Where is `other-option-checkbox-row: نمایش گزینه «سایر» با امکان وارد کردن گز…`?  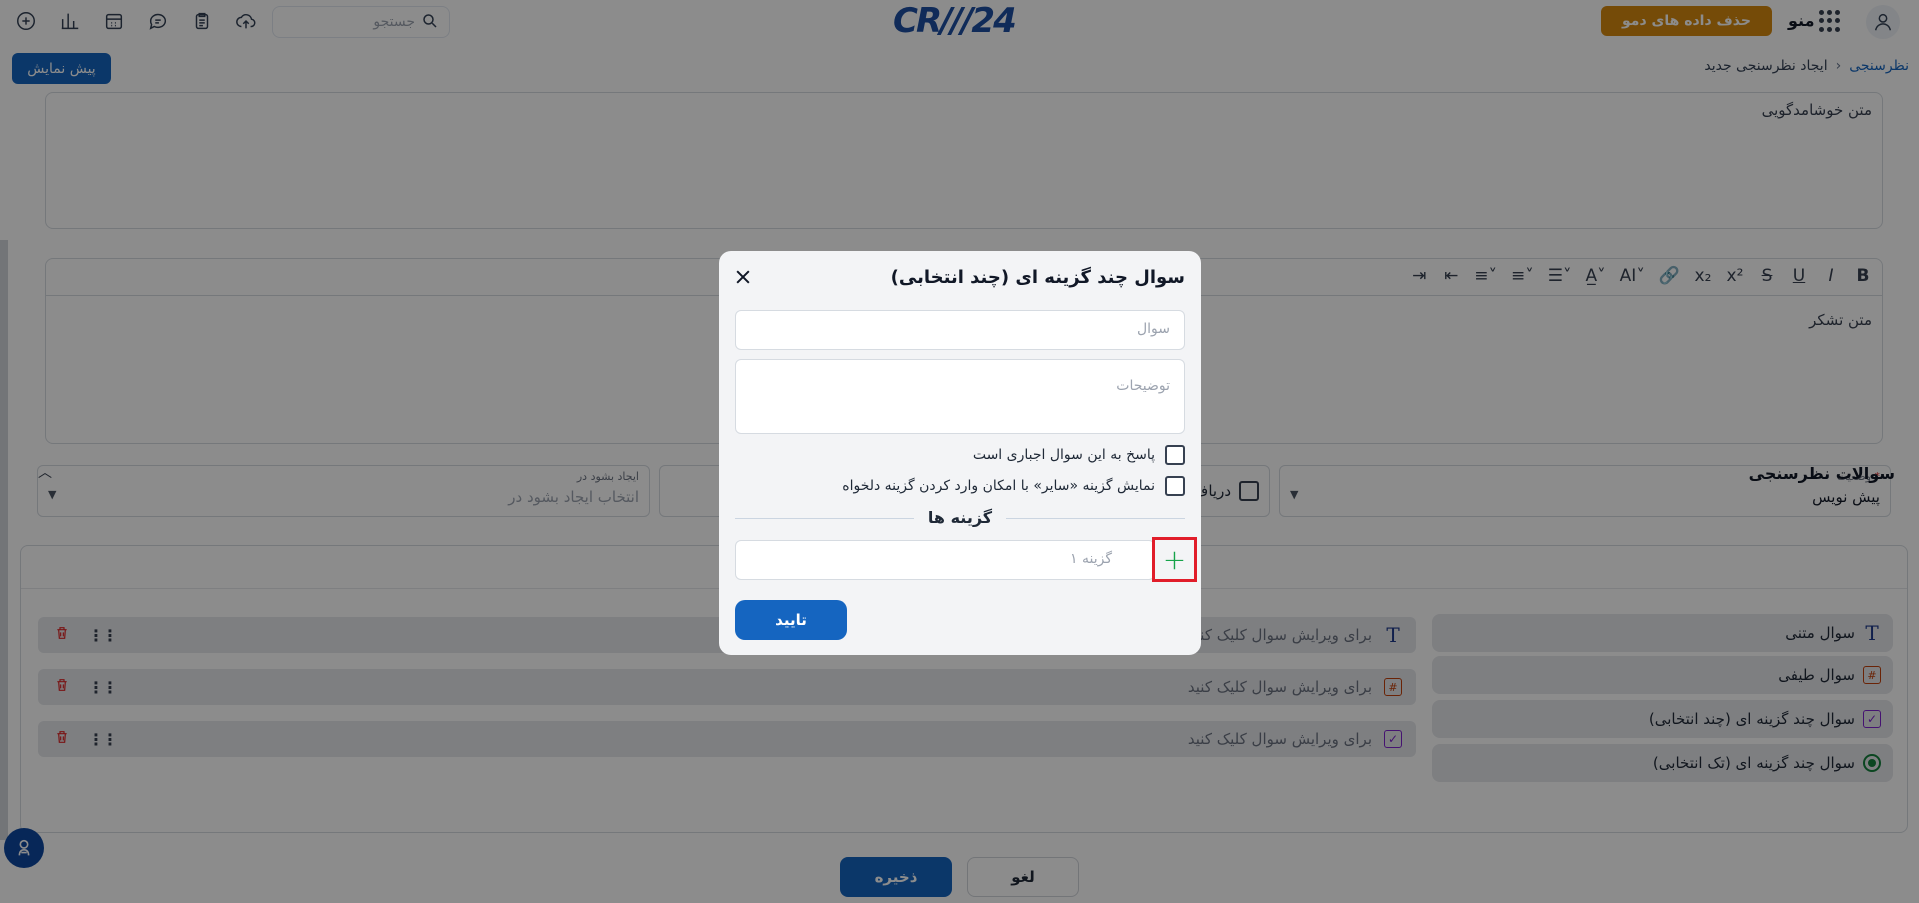
other-option-checkbox-row: نمایش گزینه «سایر» با امکان وارد کردن گز… is located at coordinates (1013, 486).